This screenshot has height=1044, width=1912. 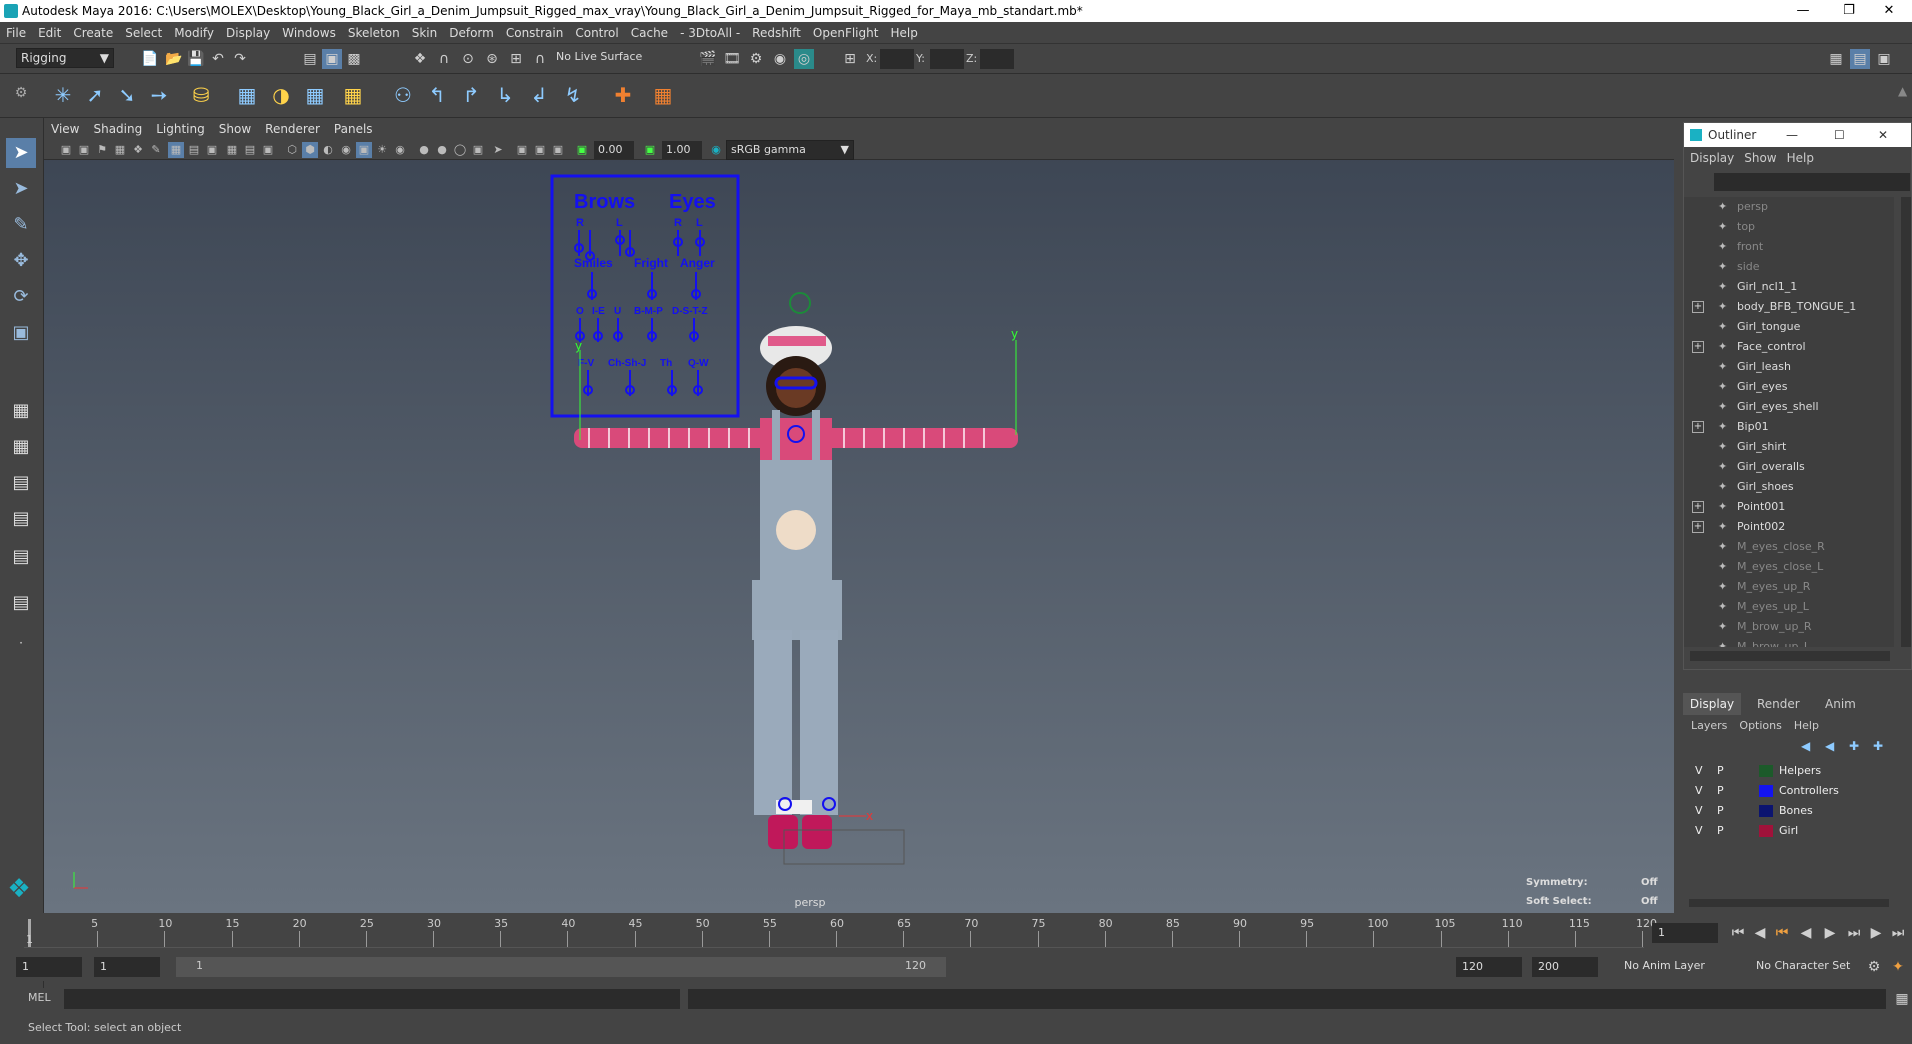 I want to click on xform-mode-icon: ⊞, so click(x=850, y=59).